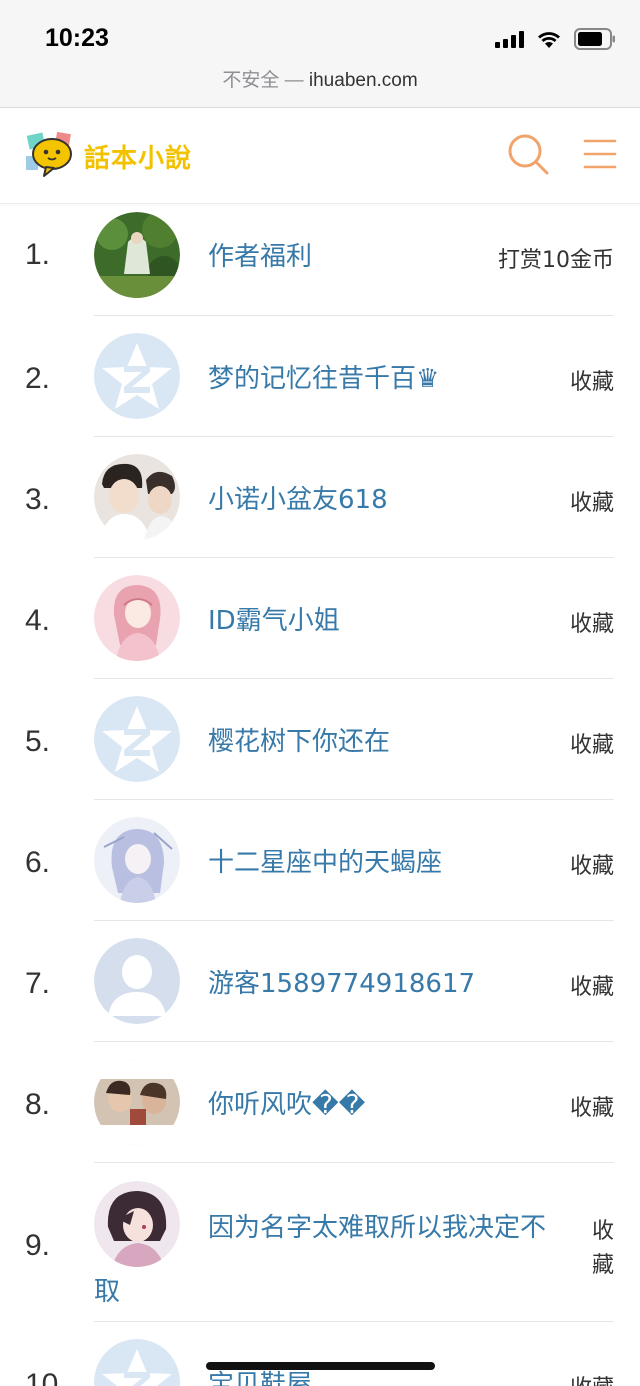  I want to click on favorite-button-line2: 藏, so click(603, 1263).